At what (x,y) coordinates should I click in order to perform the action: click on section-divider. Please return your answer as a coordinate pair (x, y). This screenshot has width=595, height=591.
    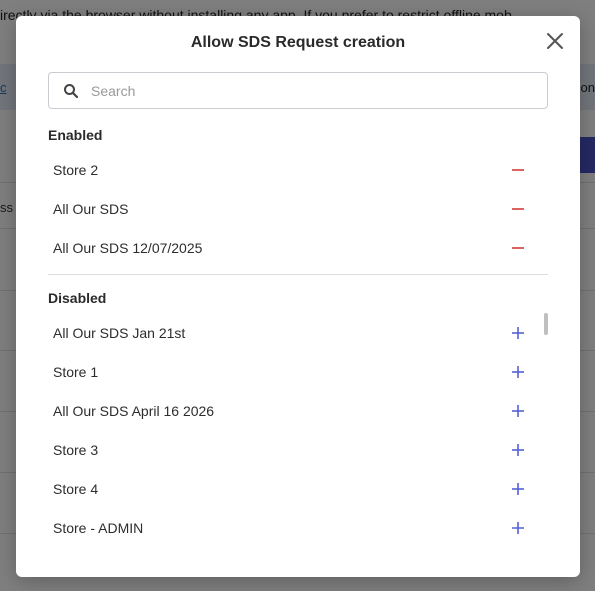
    Looking at the image, I should click on (298, 274).